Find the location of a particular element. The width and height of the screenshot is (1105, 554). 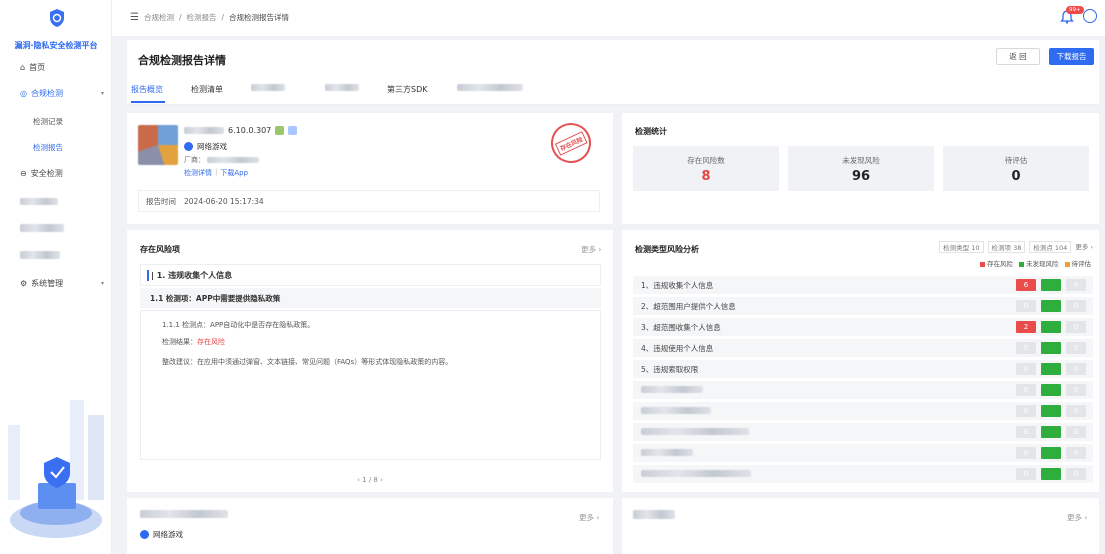

user-avatar-icon is located at coordinates (1090, 16).